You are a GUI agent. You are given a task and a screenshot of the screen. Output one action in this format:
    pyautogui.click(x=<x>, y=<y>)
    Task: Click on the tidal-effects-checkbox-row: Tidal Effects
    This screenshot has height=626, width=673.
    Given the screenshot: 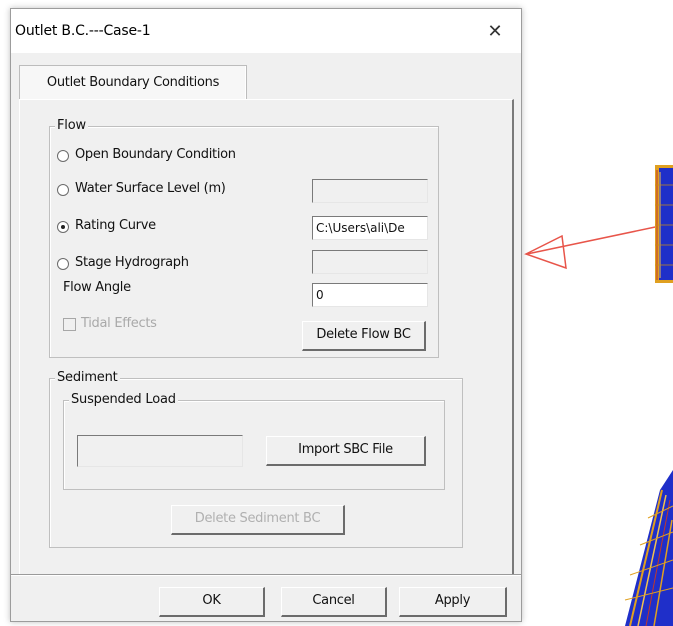 What is the action you would take?
    pyautogui.click(x=138, y=324)
    